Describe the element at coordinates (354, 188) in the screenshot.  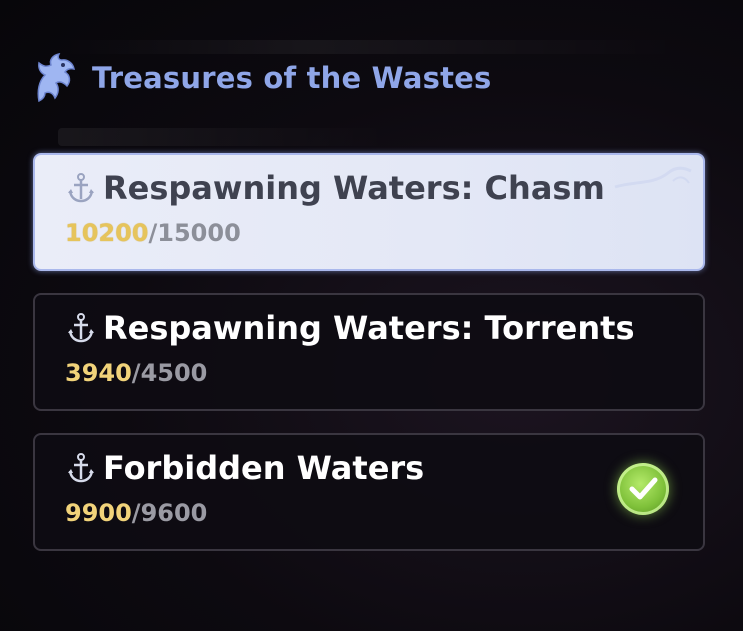
I see `treasure-name: Respawning Waters: Chasm` at that location.